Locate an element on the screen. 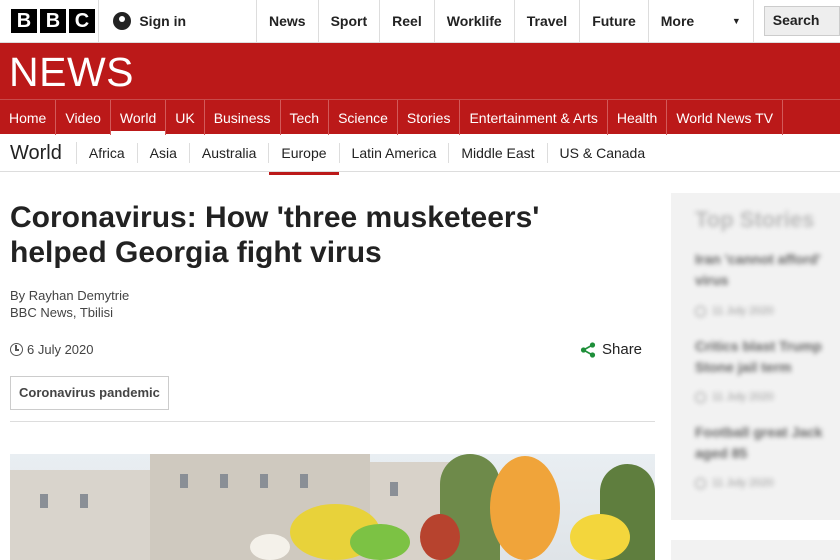  building-left is located at coordinates (80, 515).